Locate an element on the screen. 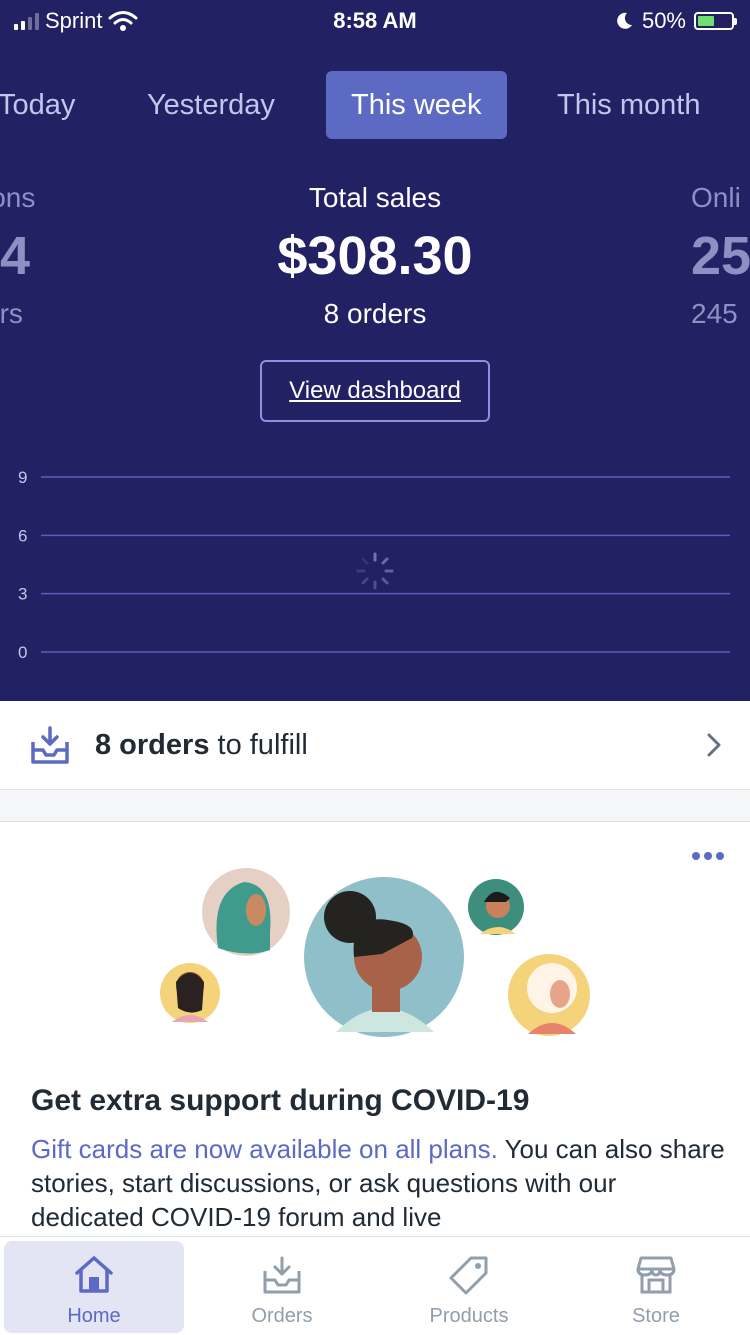 Image resolution: width=750 pixels, height=1335 pixels. community-illustration is located at coordinates (375, 952).